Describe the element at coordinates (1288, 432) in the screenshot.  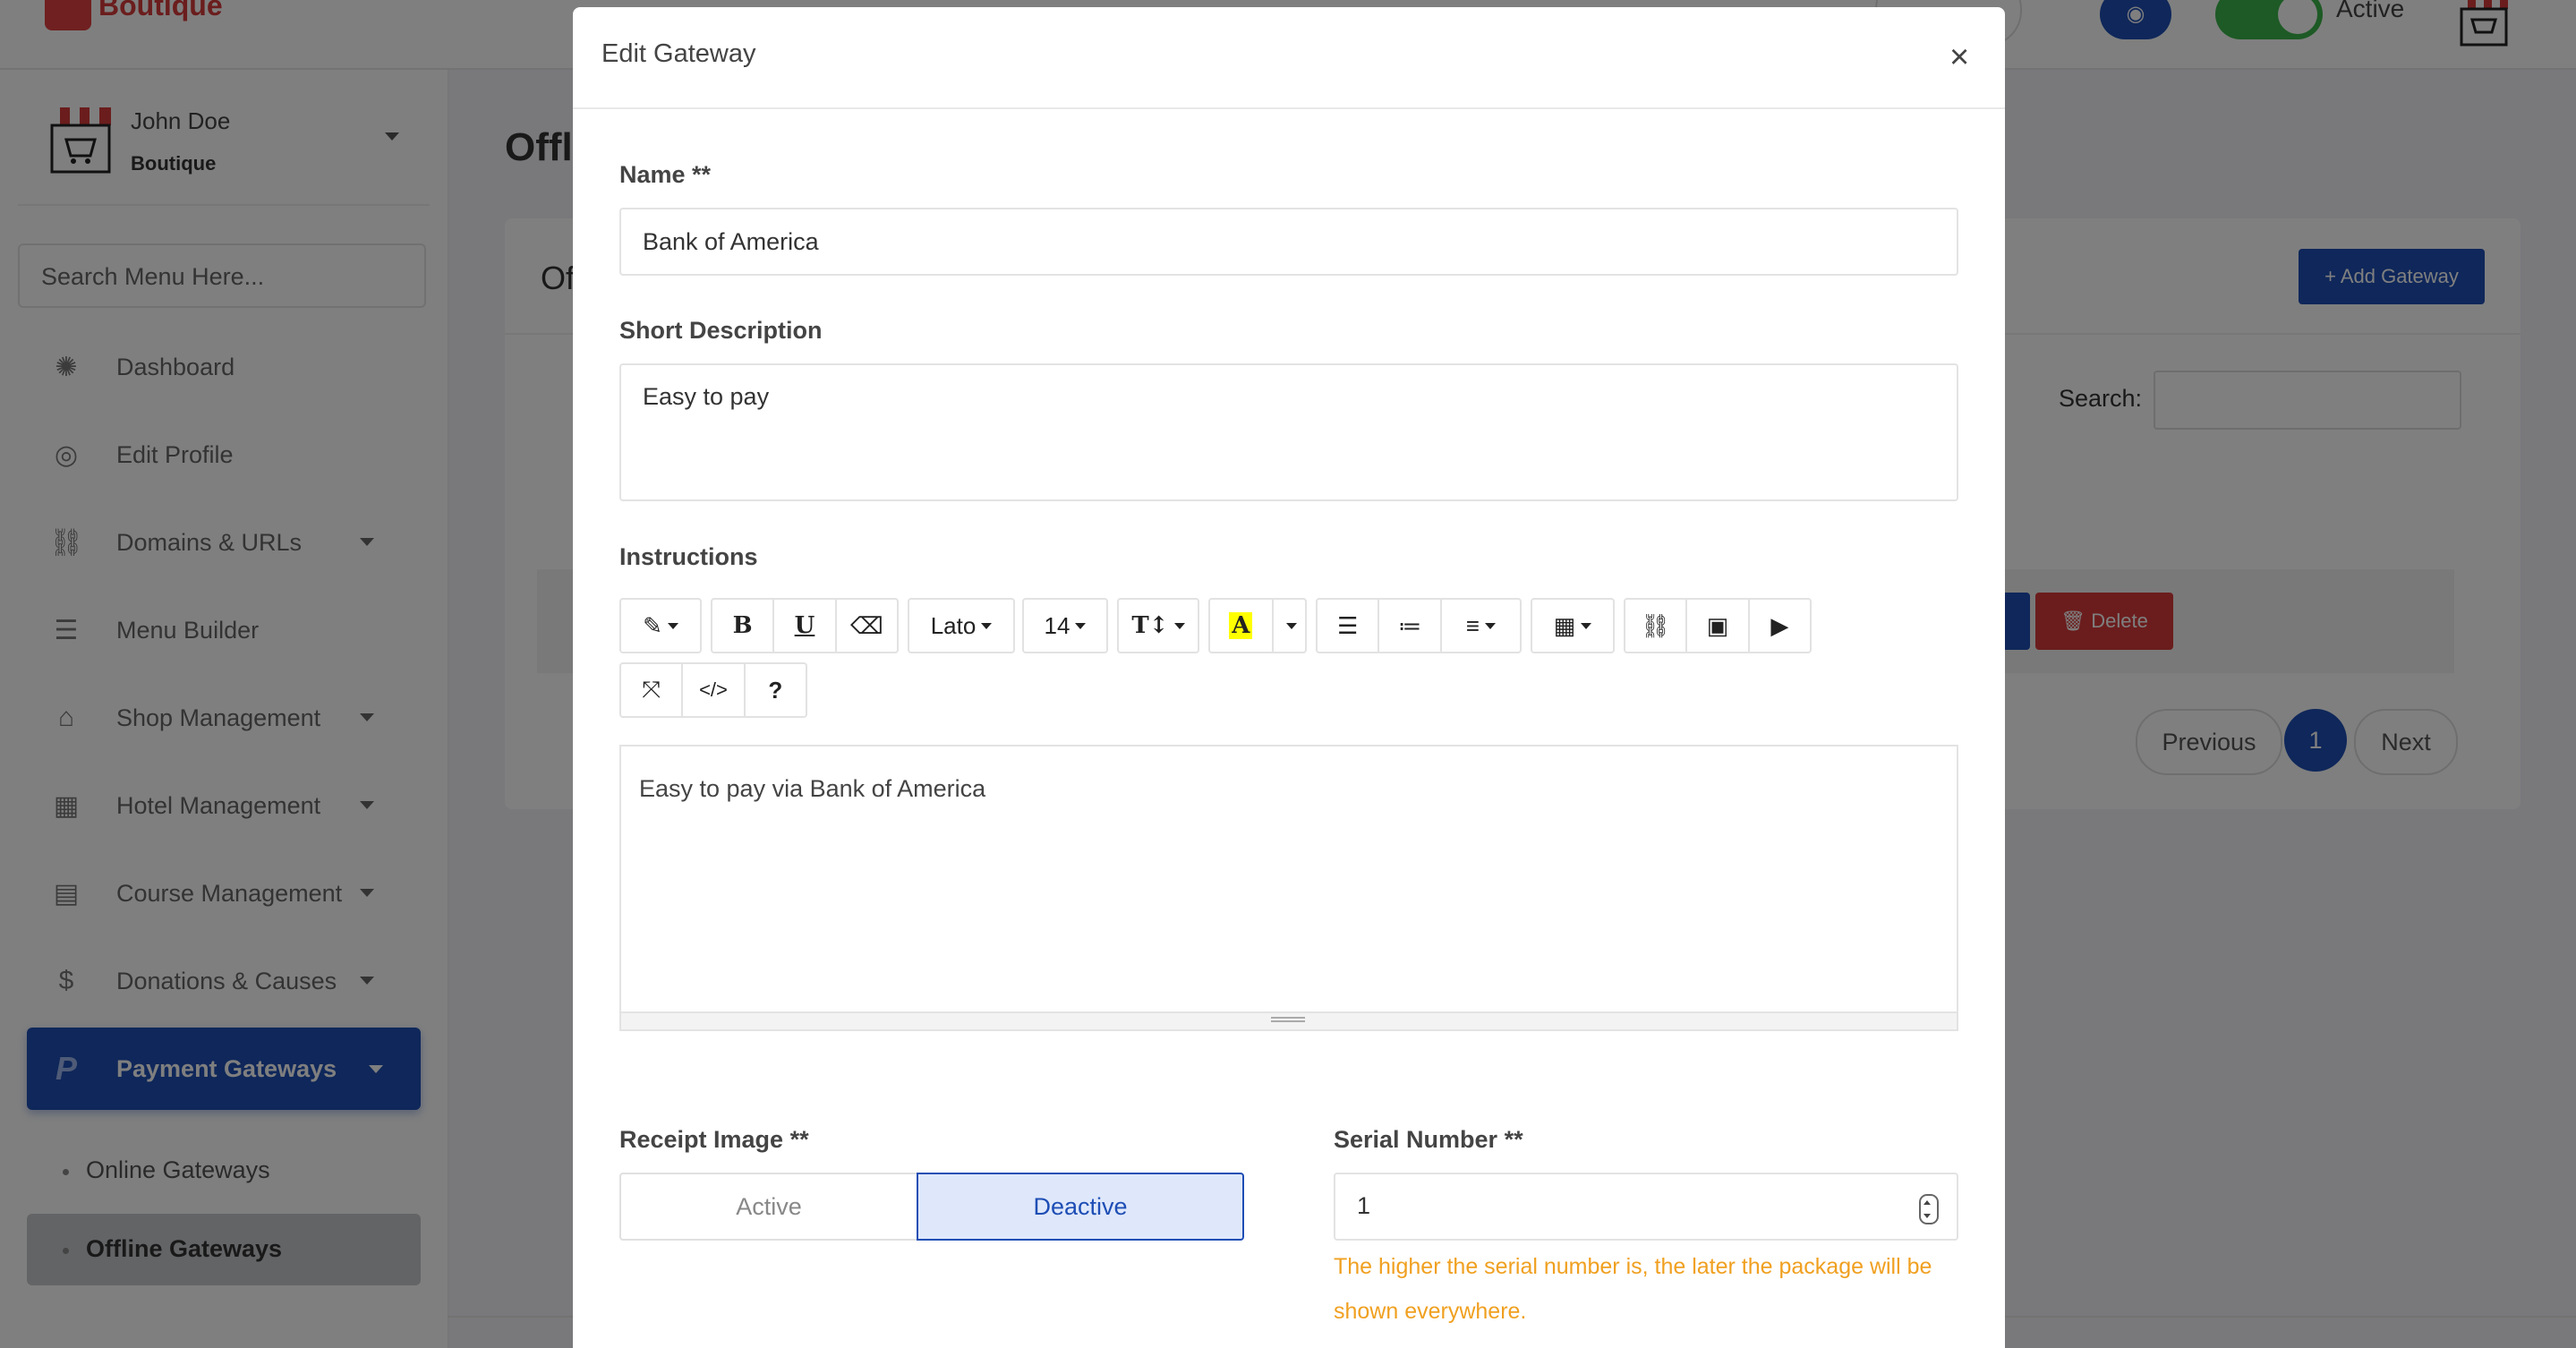
I see `short-description-textarea: Easy to pay` at that location.